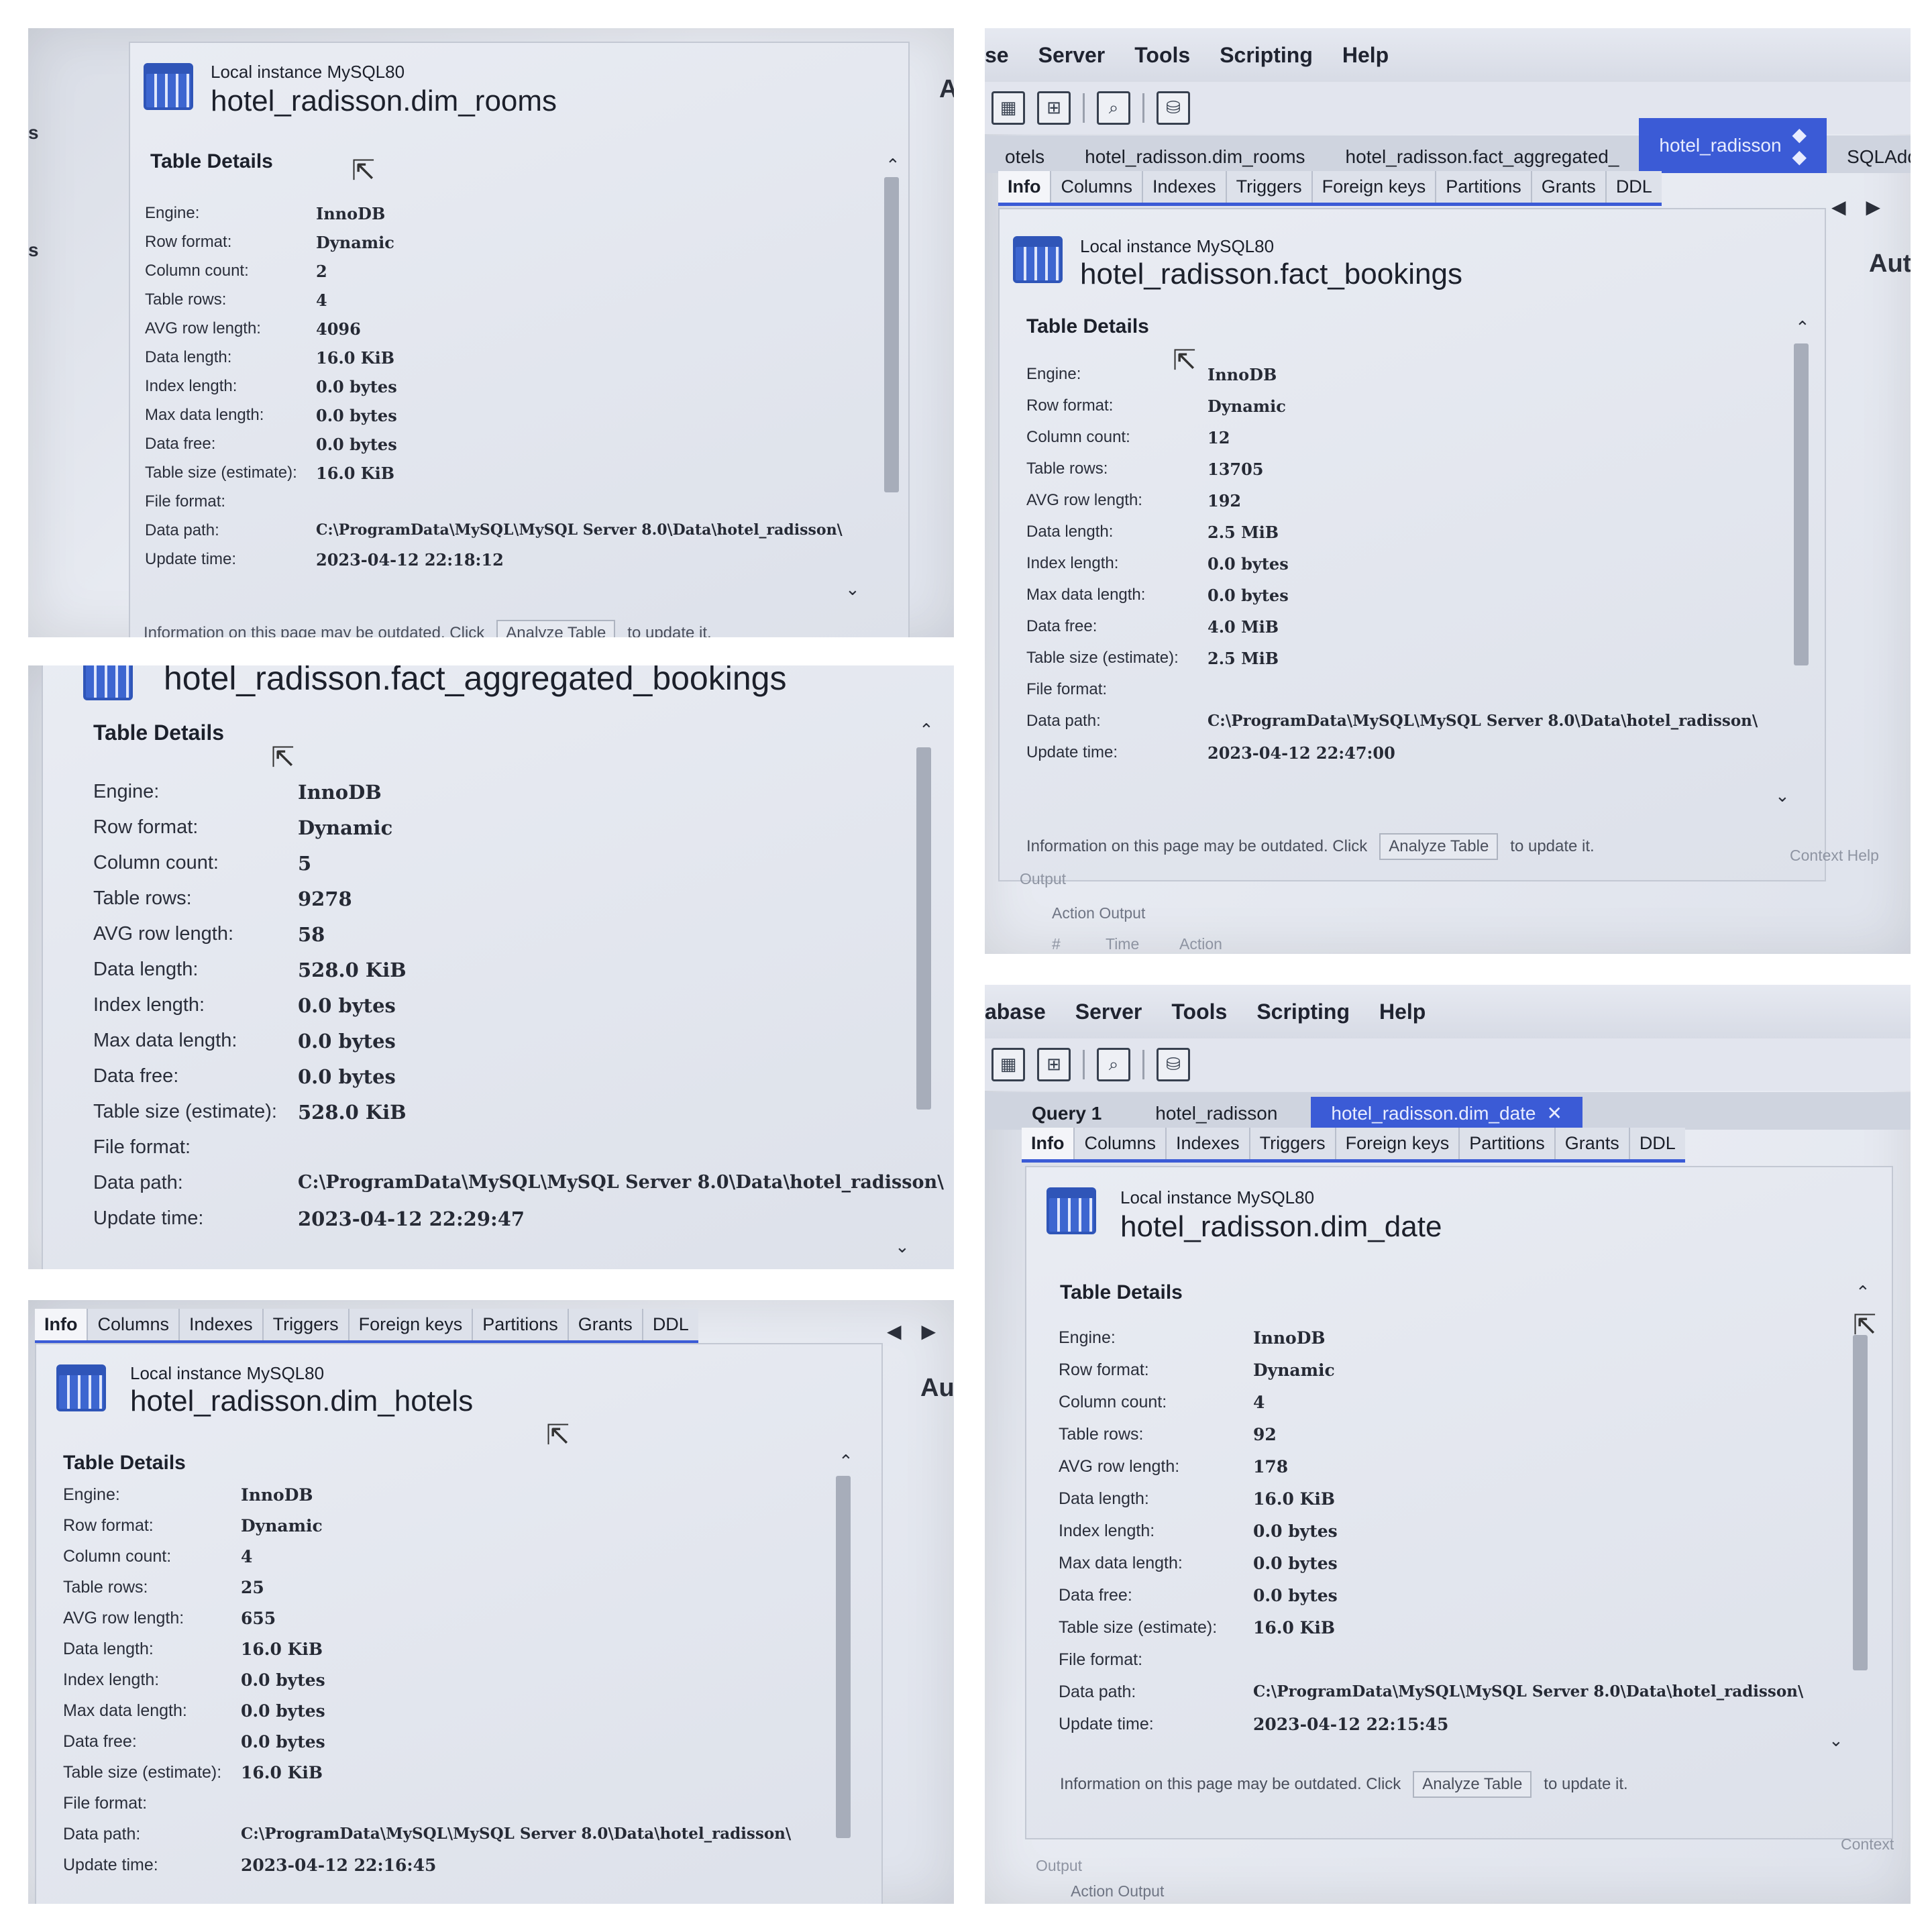 The image size is (1932, 1932). What do you see at coordinates (1067, 689) in the screenshot?
I see `label-file-format: File format:` at bounding box center [1067, 689].